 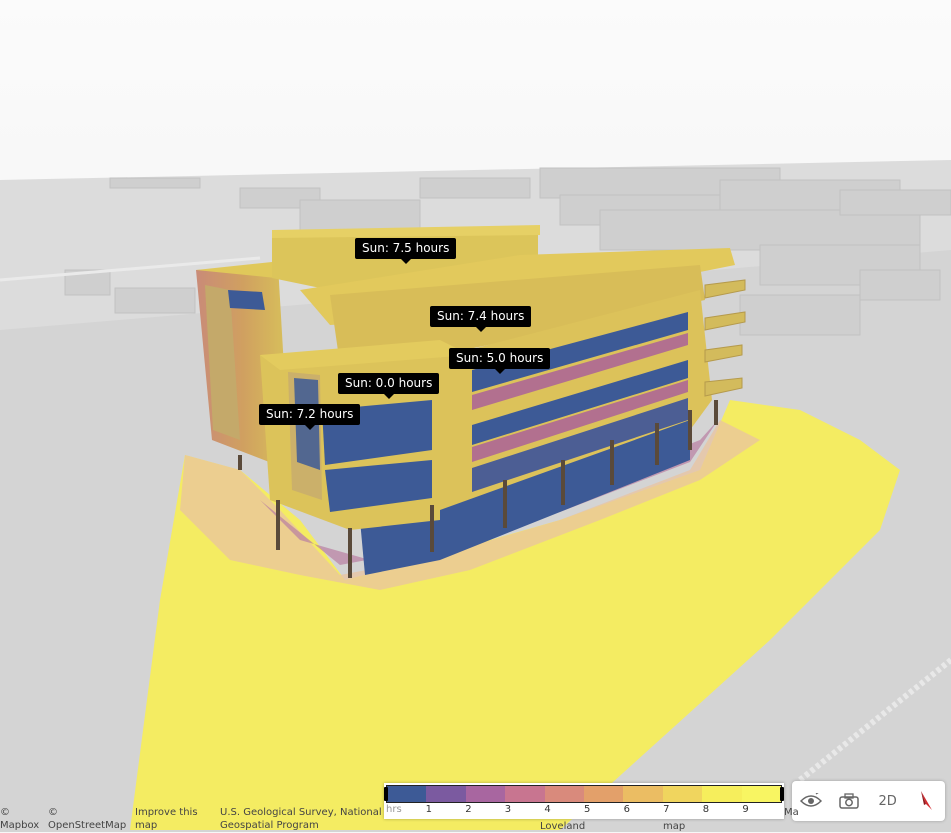 I want to click on attribution-mapbox: © Mapbox, so click(x=20, y=819).